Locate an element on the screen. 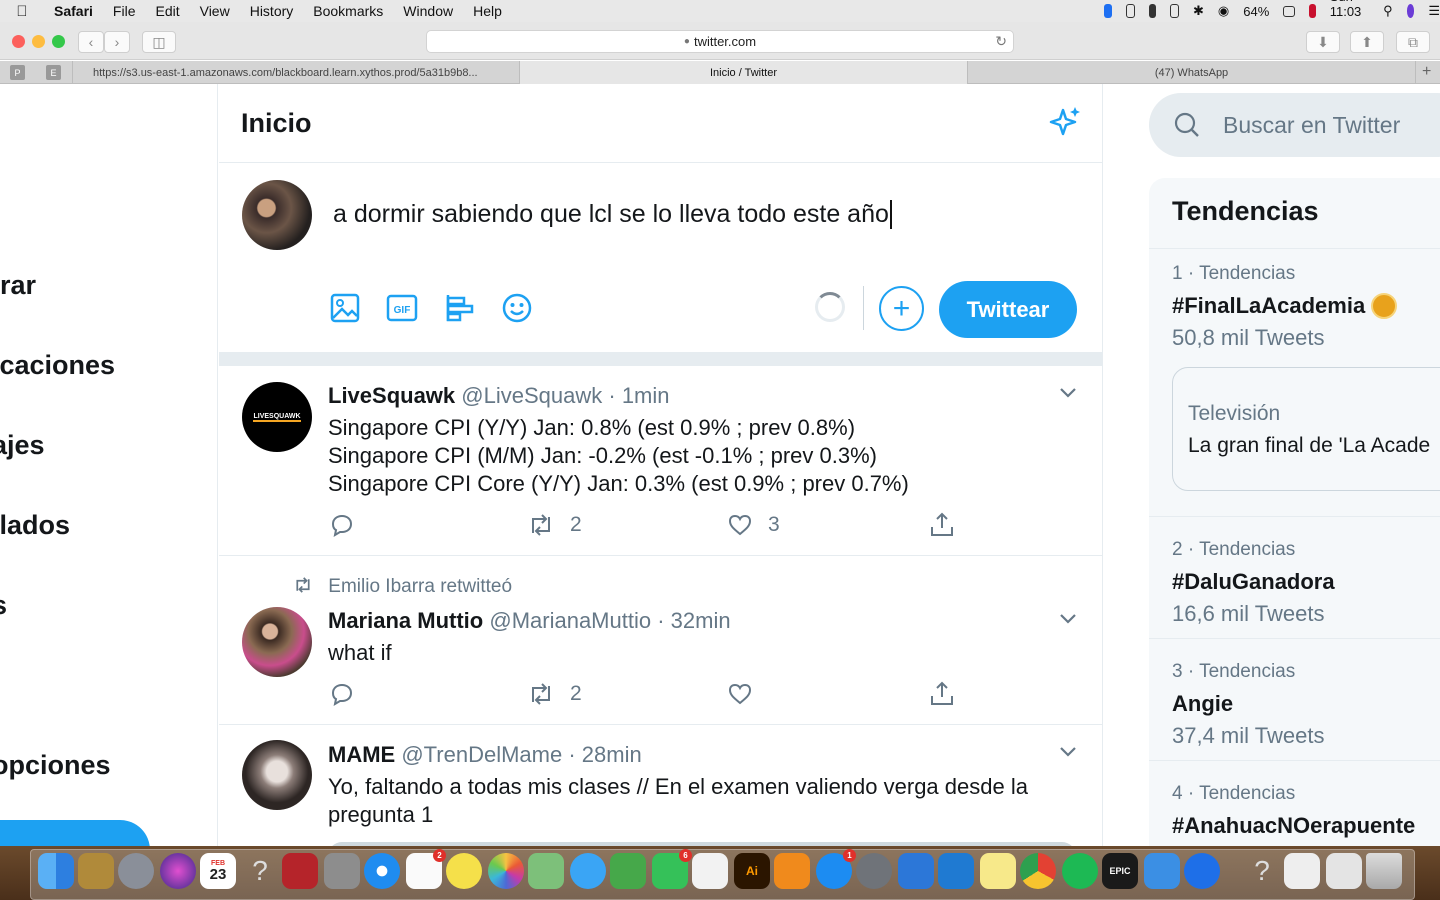  menu-file: File is located at coordinates (124, 11).